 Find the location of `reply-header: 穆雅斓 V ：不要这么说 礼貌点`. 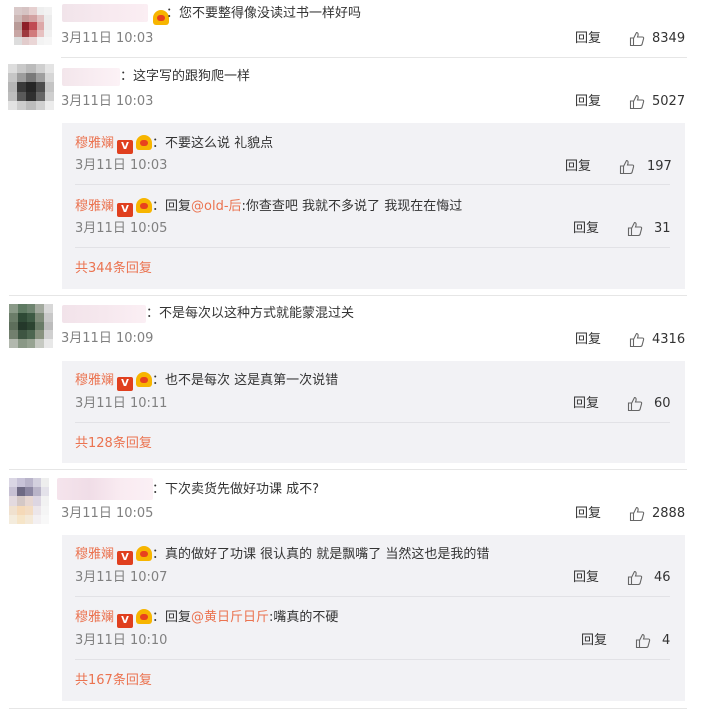

reply-header: 穆雅斓 V ：不要这么说 礼貌点 is located at coordinates (174, 143).